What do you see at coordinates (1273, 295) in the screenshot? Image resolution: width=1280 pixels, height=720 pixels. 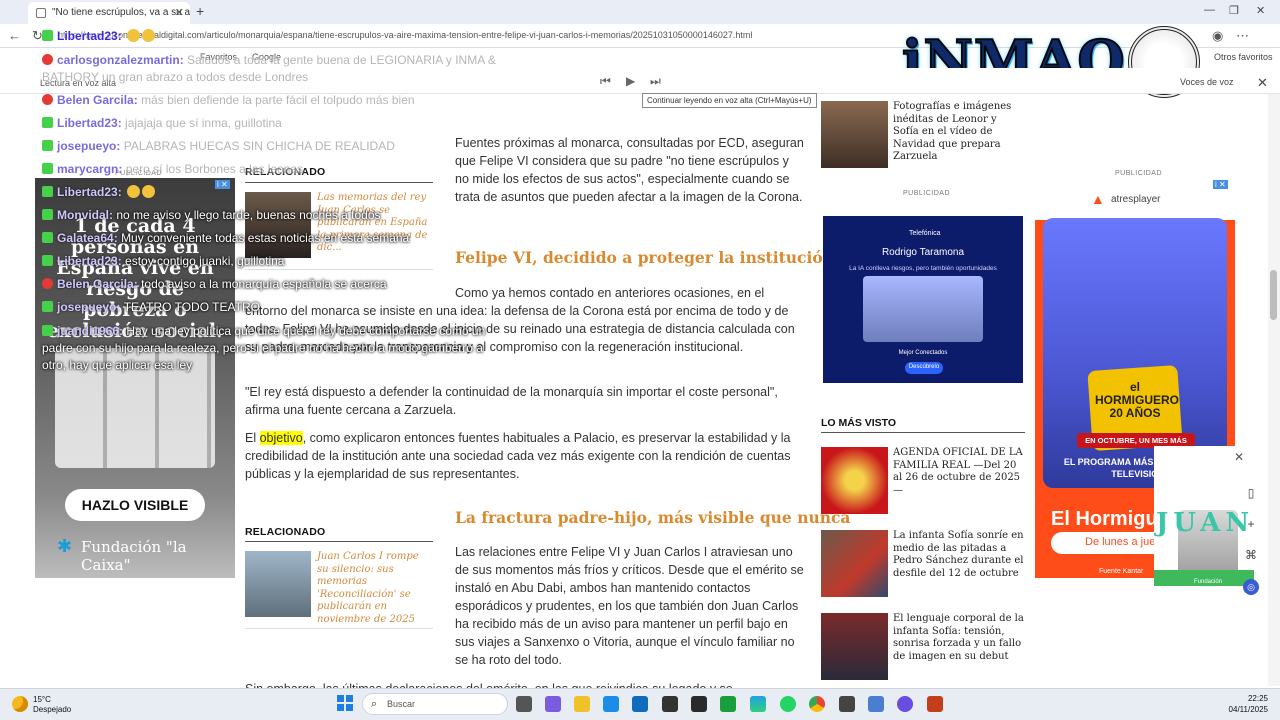 I see `scrollbar-thumb` at bounding box center [1273, 295].